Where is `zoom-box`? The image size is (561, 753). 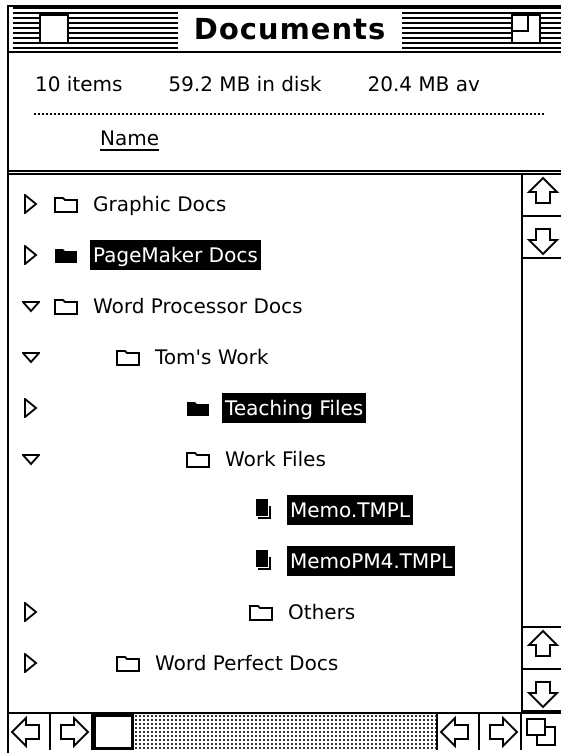
zoom-box is located at coordinates (526, 29).